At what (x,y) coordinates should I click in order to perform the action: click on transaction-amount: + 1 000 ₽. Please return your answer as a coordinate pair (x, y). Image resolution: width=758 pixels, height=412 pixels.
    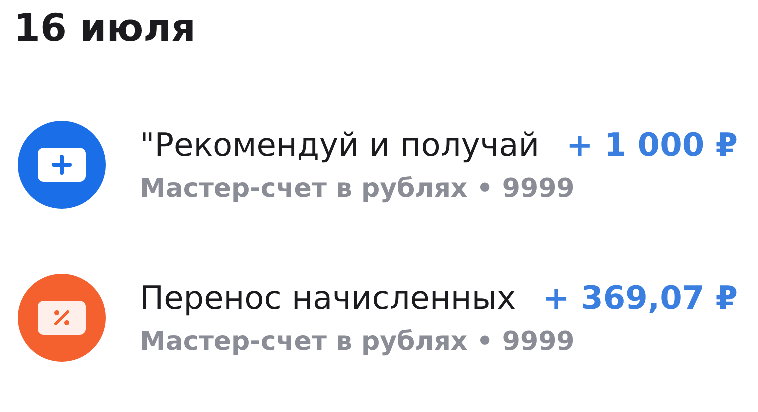
    Looking at the image, I should click on (652, 145).